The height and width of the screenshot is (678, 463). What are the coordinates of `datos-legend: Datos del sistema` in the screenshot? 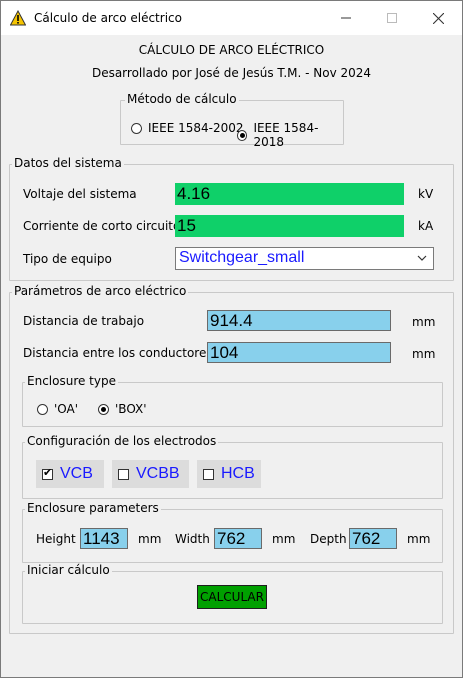 It's located at (68, 163).